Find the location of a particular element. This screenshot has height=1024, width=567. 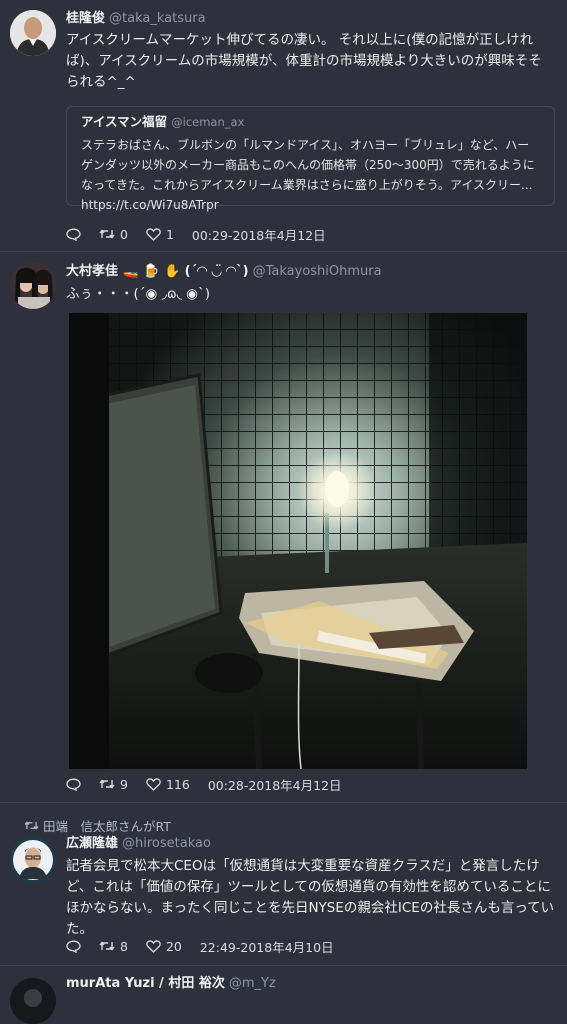

tweet-header: 桂隆俊 @taka_katsura is located at coordinates (310, 19).